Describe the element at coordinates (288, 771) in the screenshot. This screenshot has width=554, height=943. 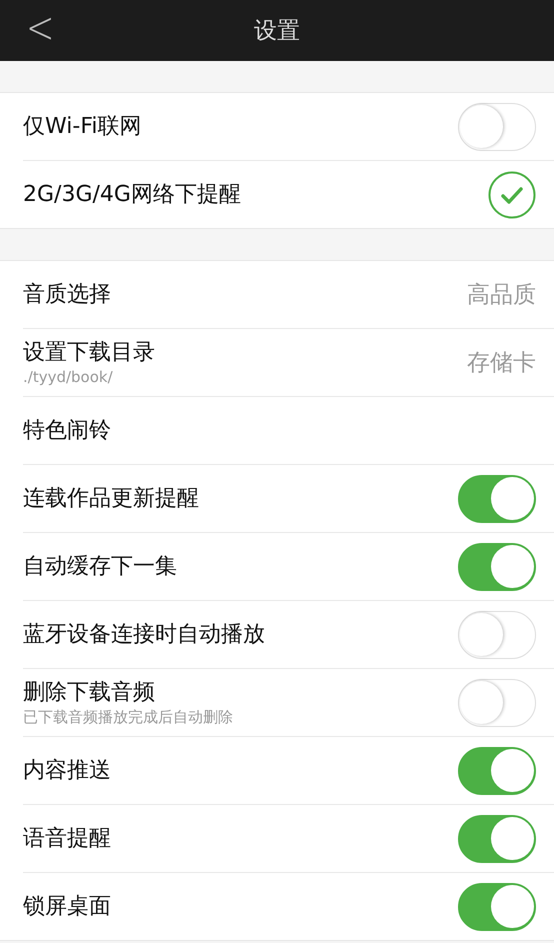
I see `settings-row: 内容推送` at that location.